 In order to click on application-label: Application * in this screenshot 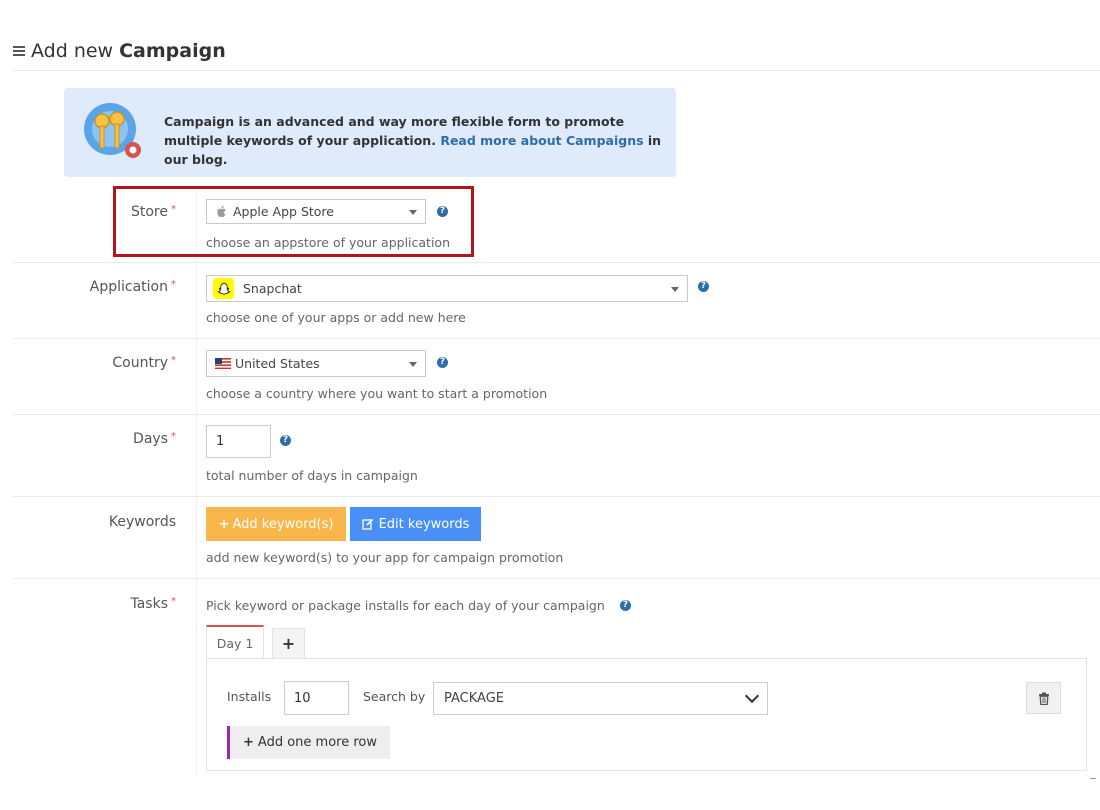, I will do `click(132, 287)`.